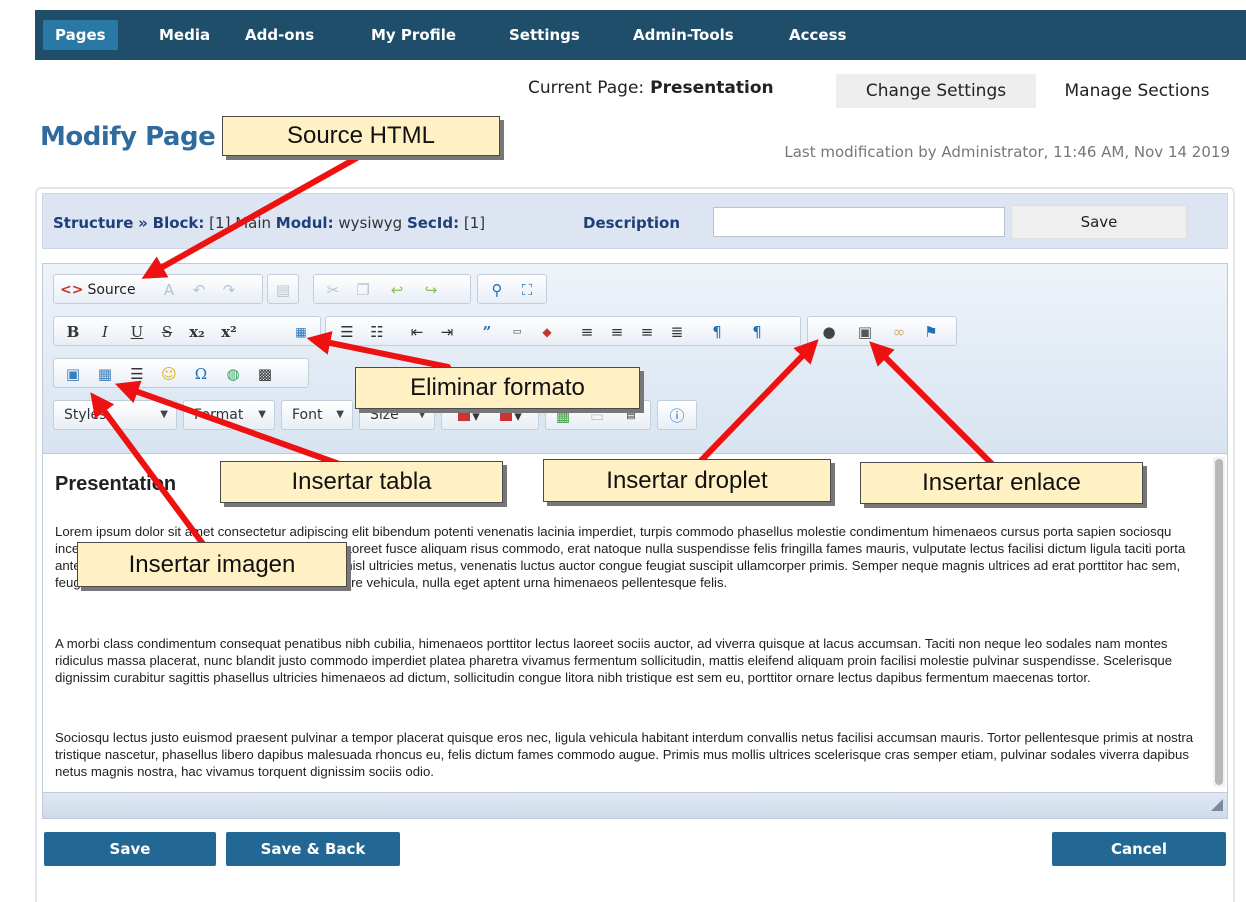 The image size is (1246, 902). What do you see at coordinates (1001, 483) in the screenshot?
I see `callout-insertar-enlace: Insertar enlace` at bounding box center [1001, 483].